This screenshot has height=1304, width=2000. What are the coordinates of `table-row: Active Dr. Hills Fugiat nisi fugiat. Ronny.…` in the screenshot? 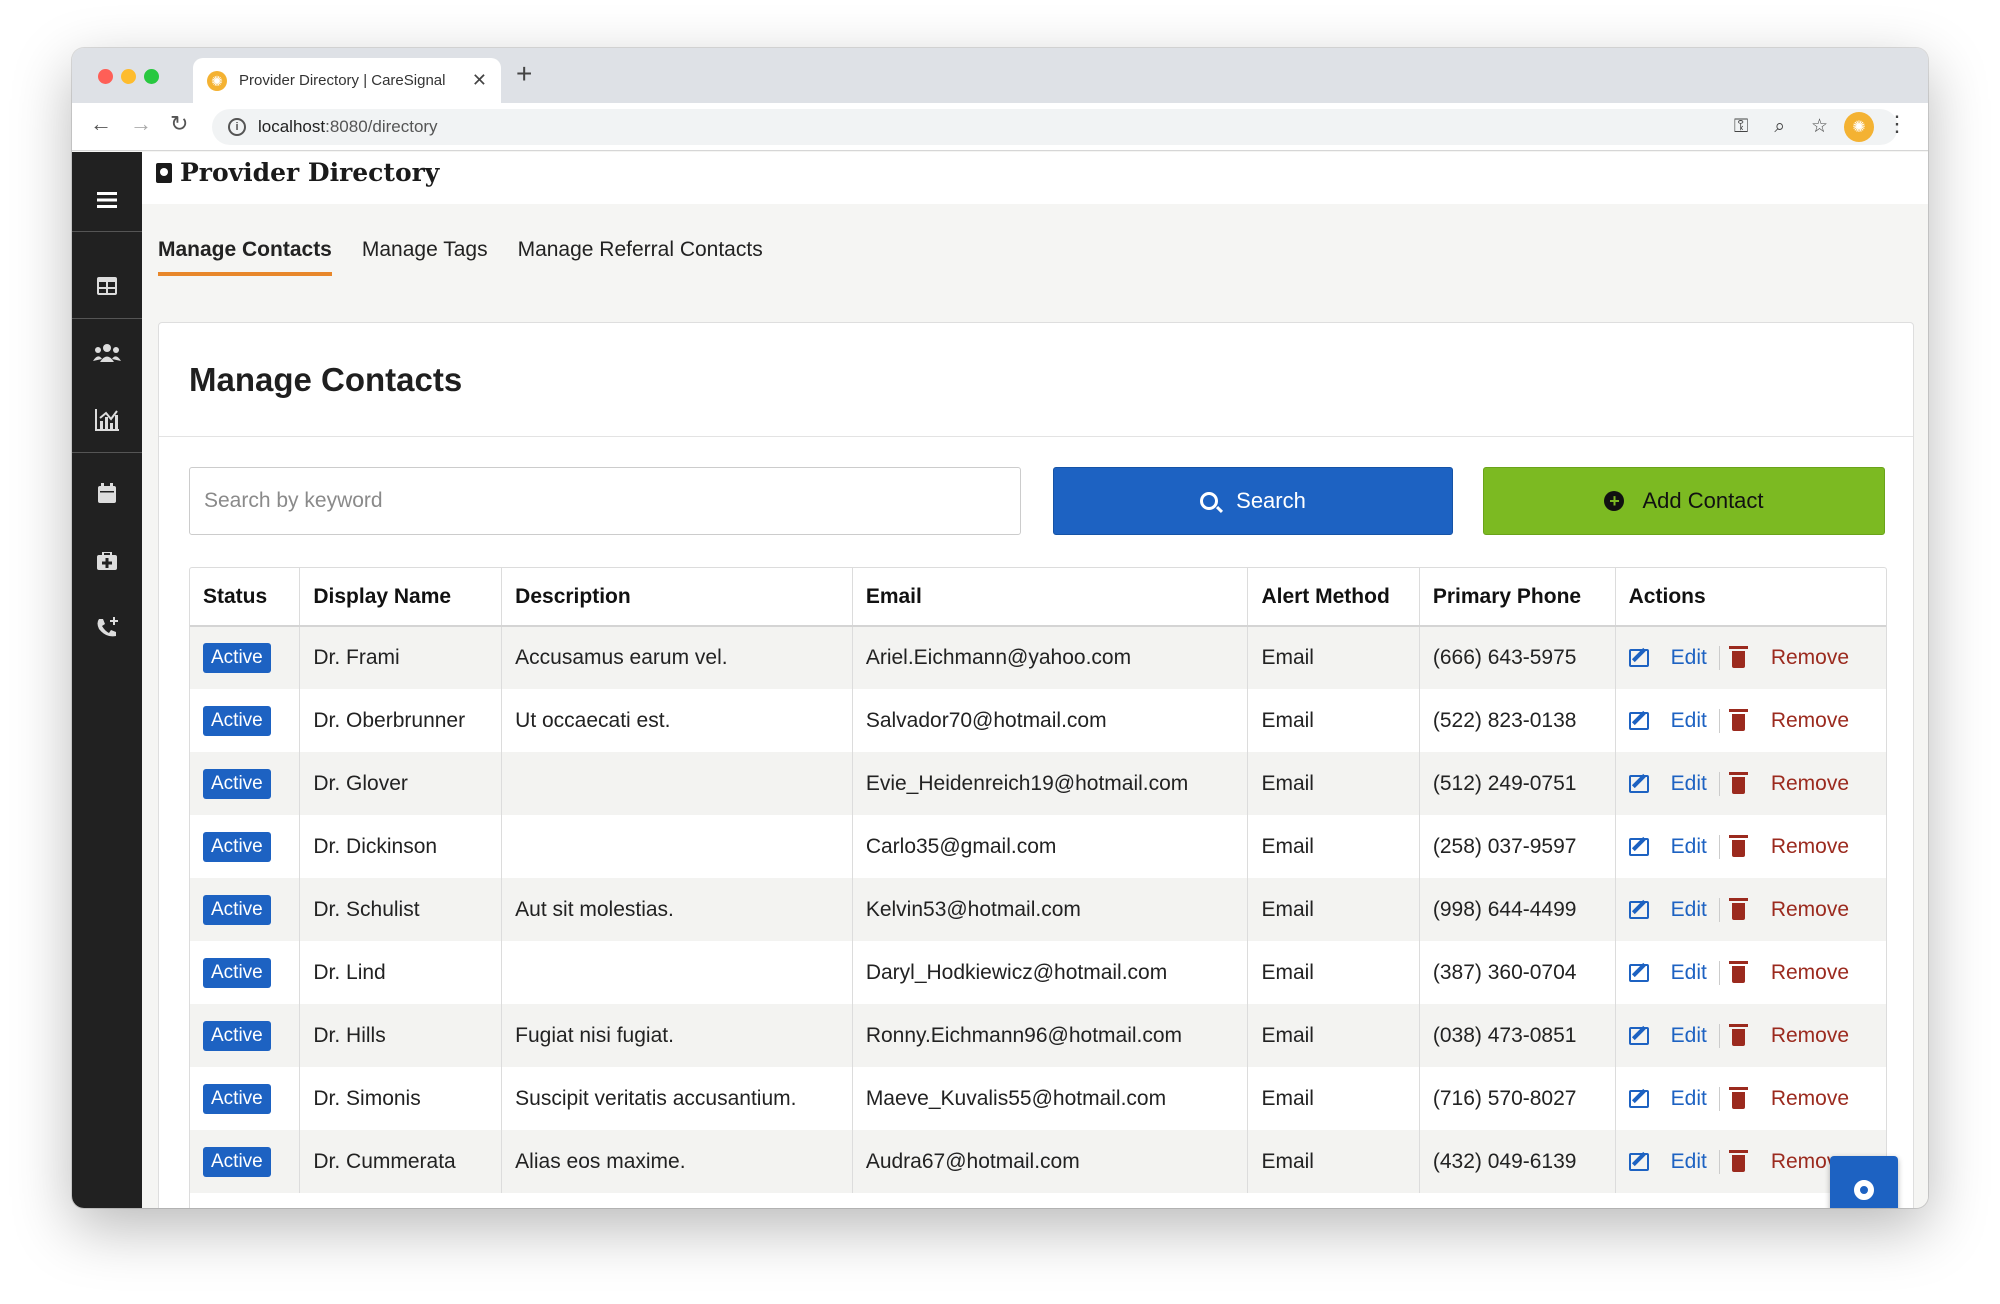 It's located at (1038, 1035).